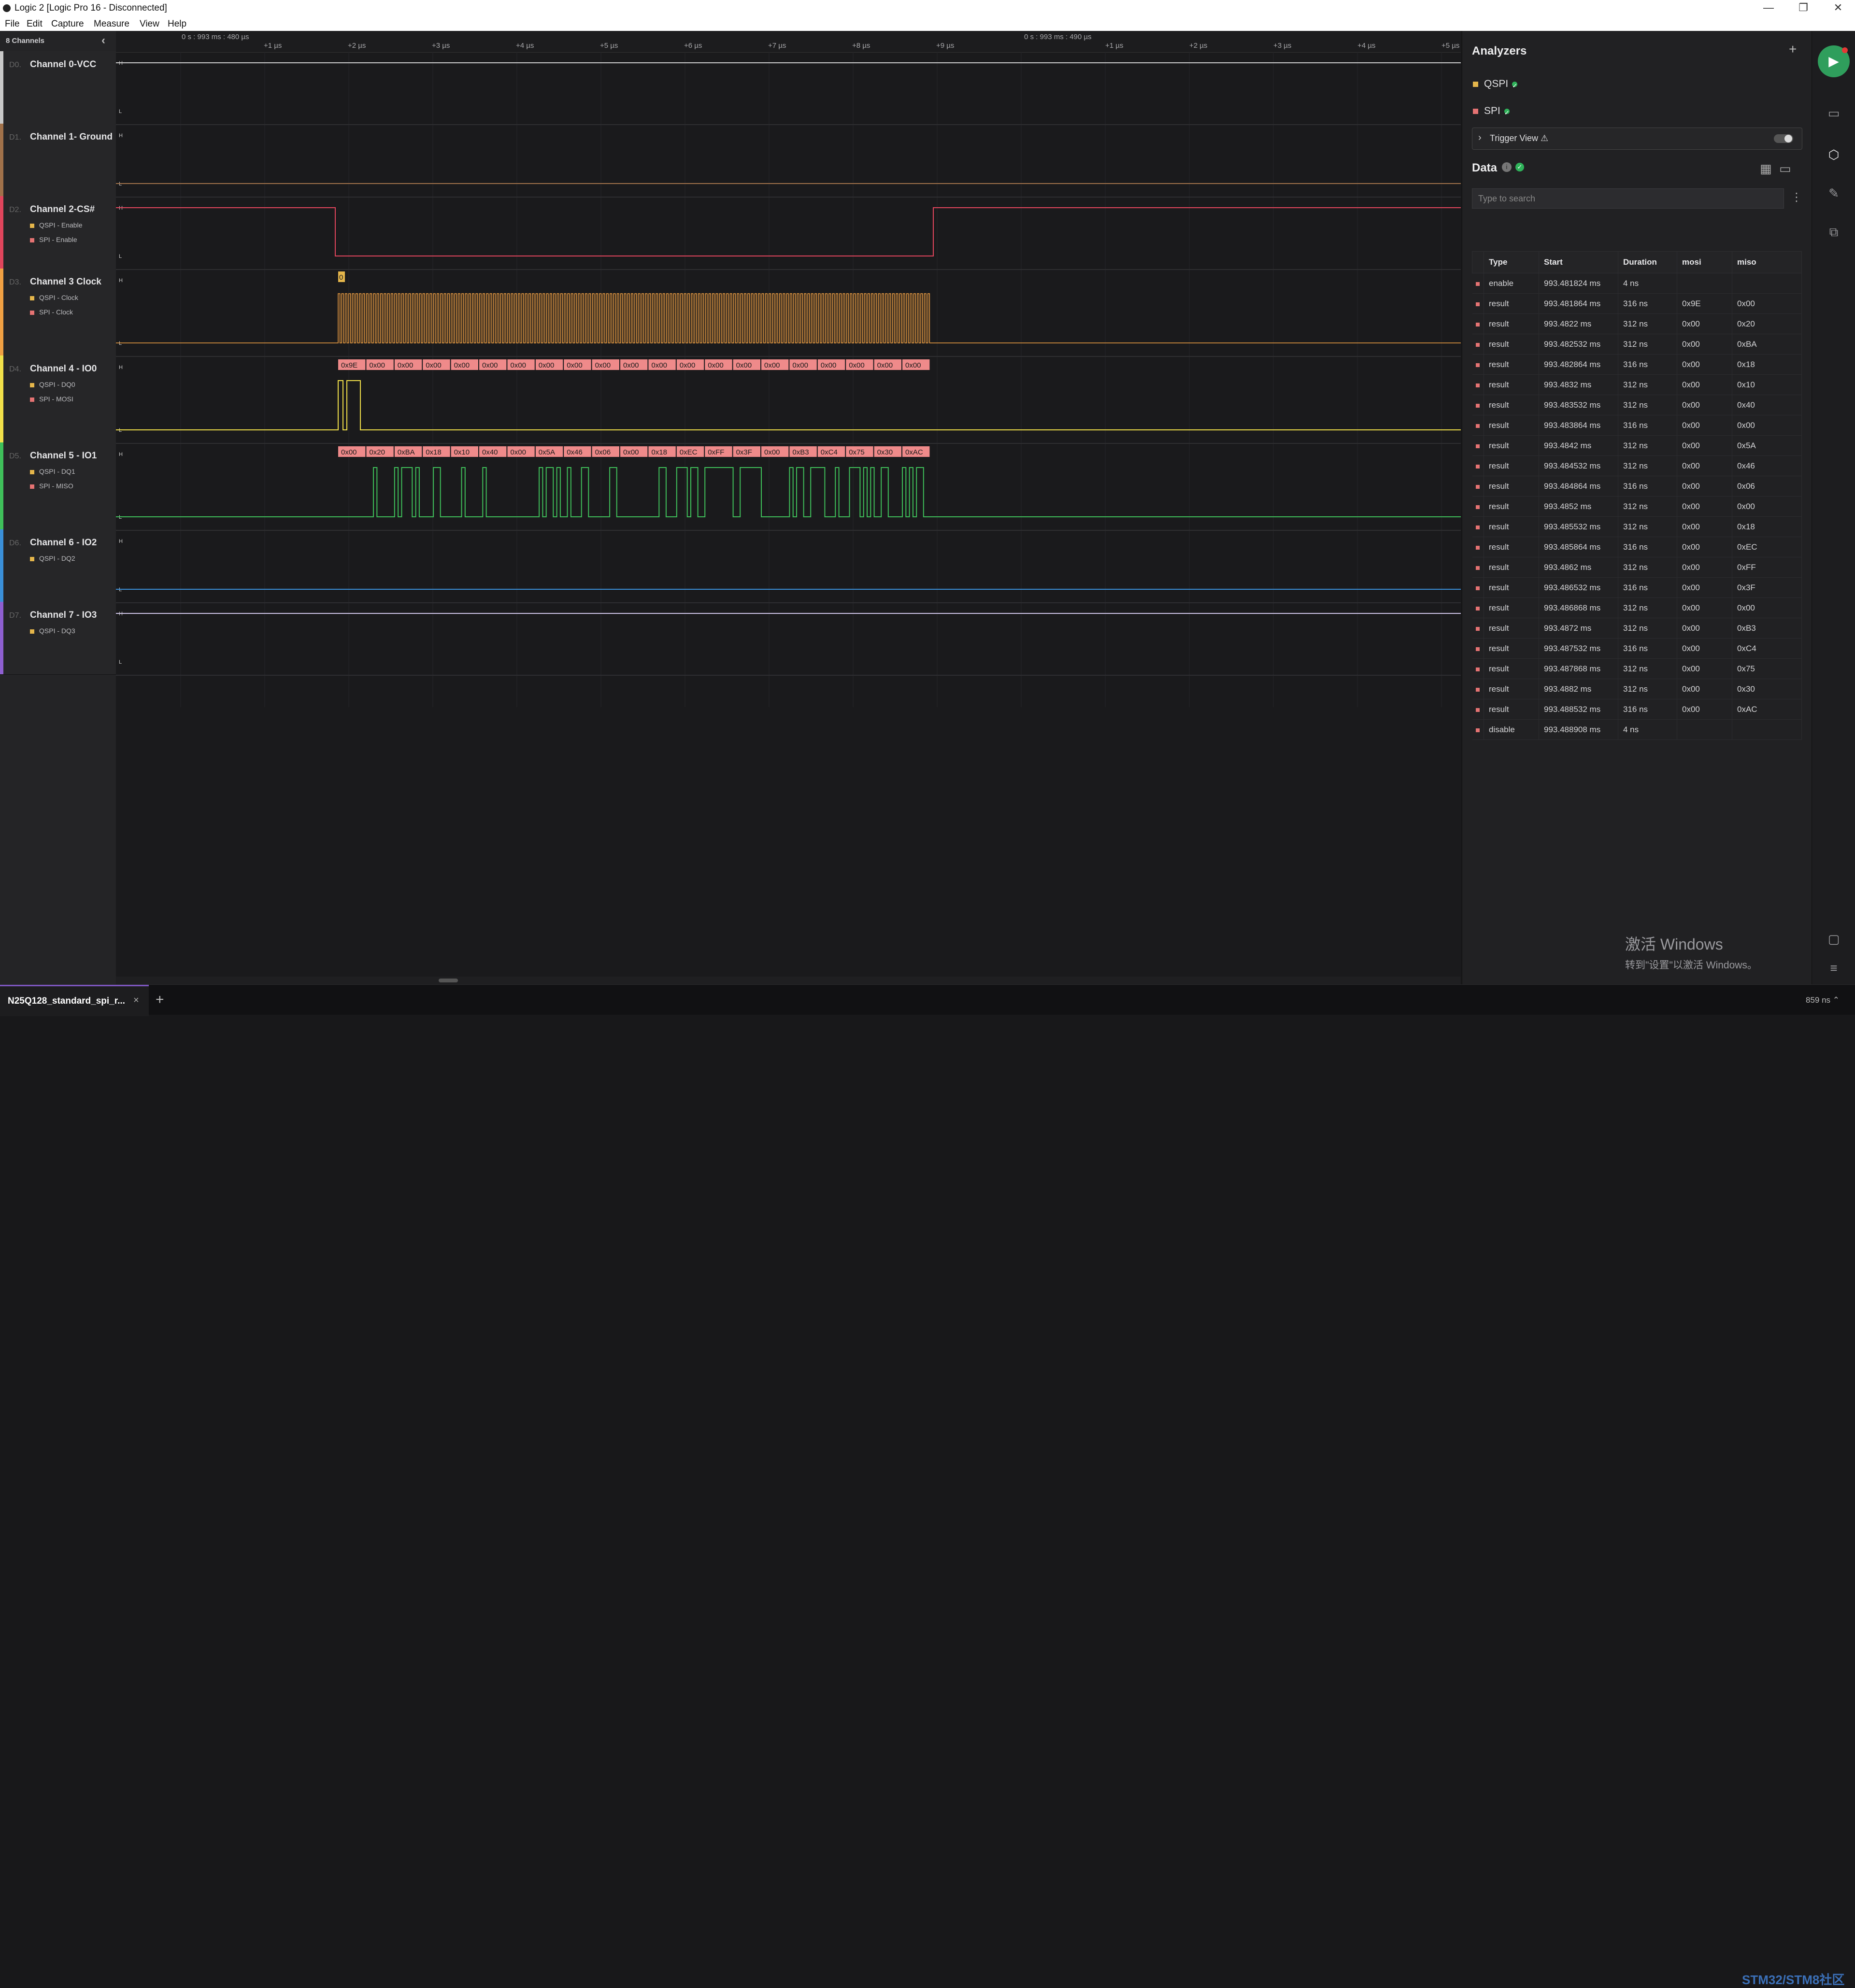 The height and width of the screenshot is (1988, 1855). I want to click on ruler-tick: +8 µs, so click(861, 46).